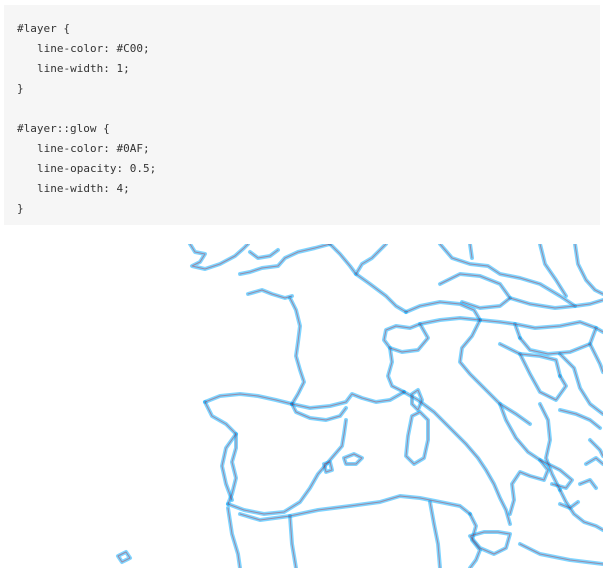 The width and height of the screenshot is (603, 568). Describe the element at coordinates (355, 508) in the screenshot. I see `coast-north-africa-glow` at that location.